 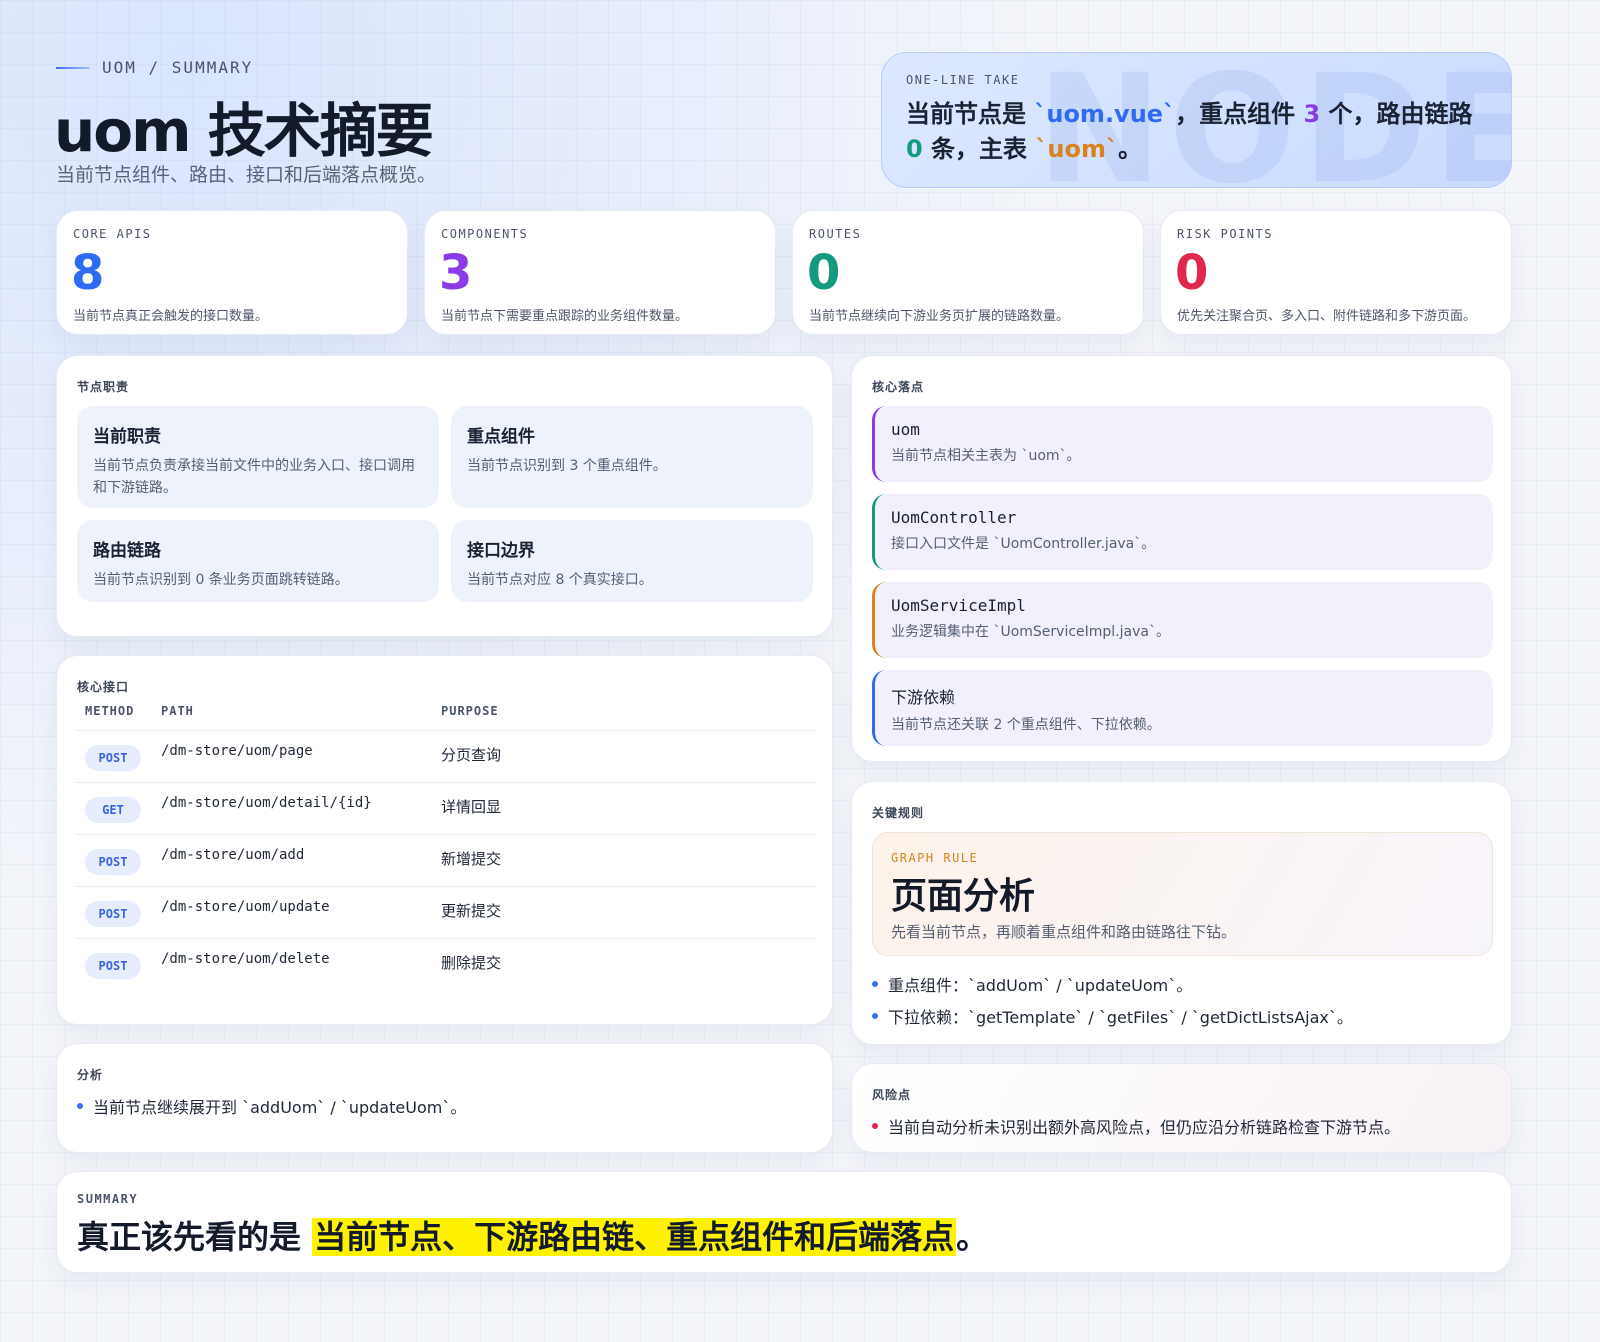 I want to click on landing-item-desc: 当前节点相关主表为 `uom`。, so click(x=986, y=456).